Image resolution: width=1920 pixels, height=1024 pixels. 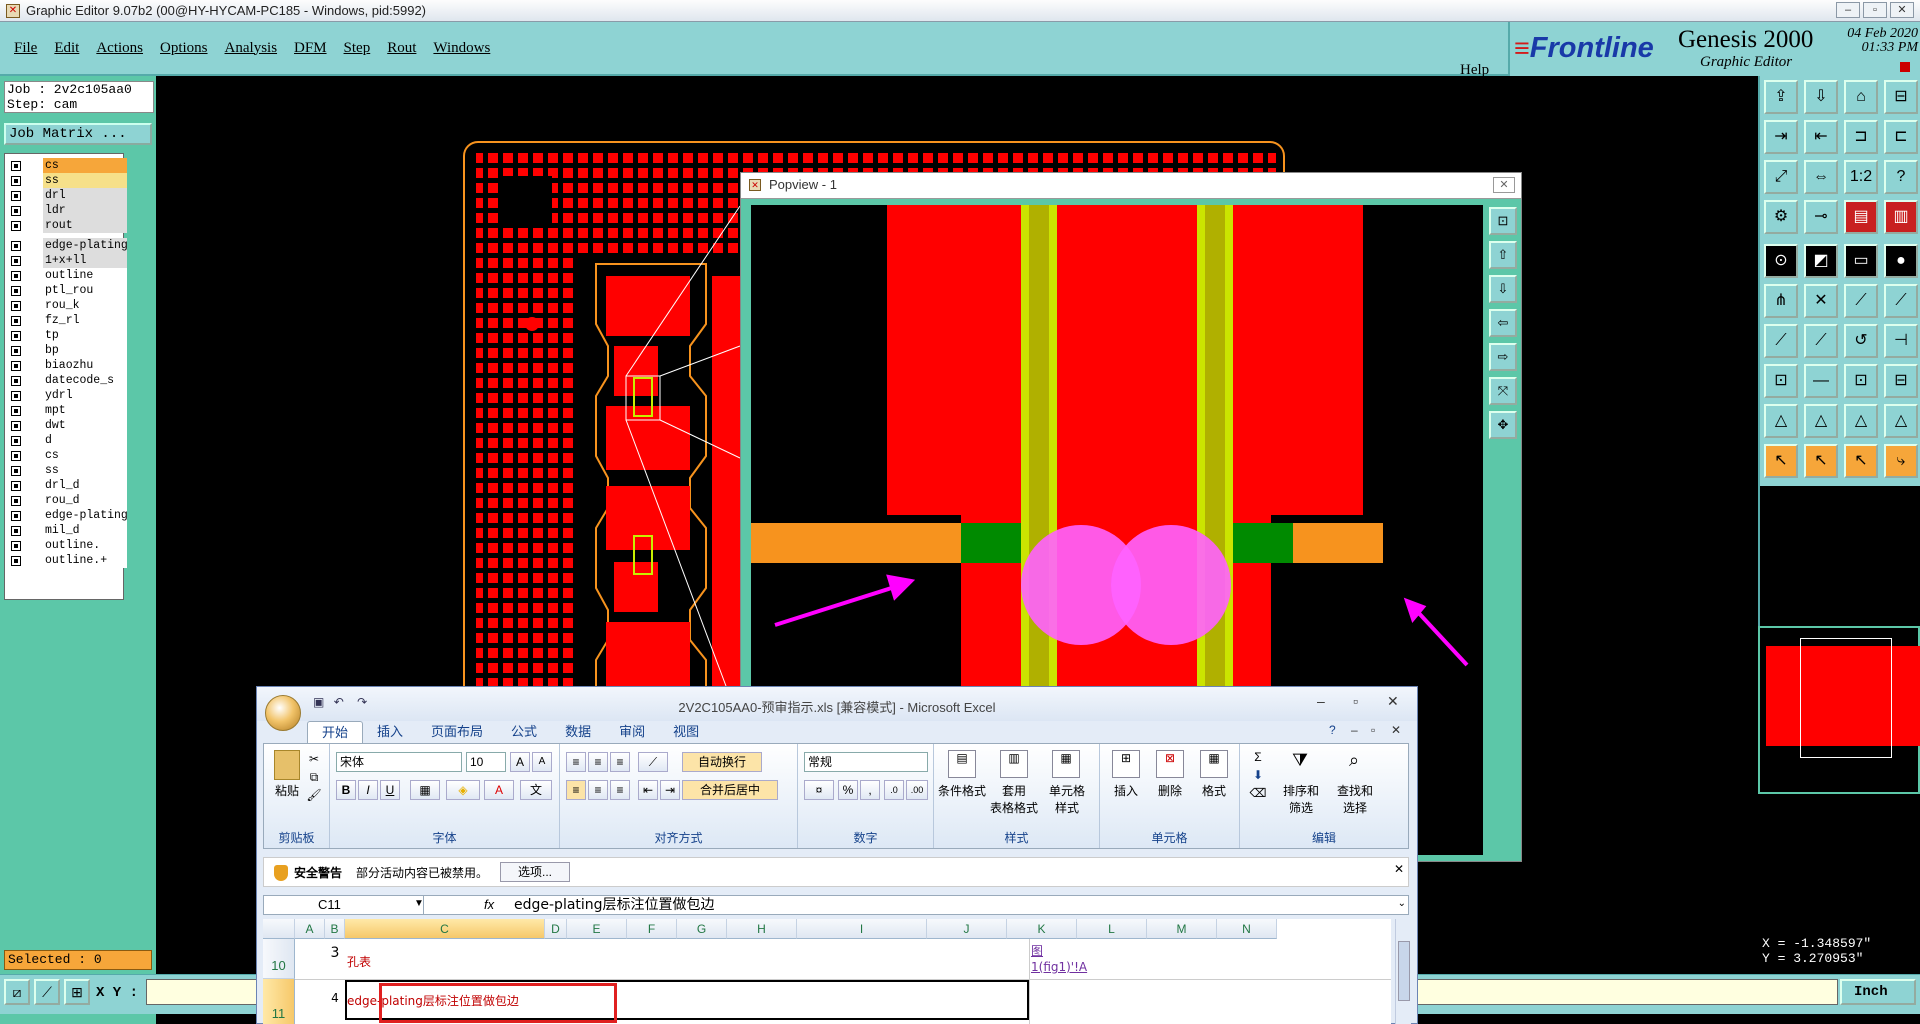 What do you see at coordinates (66, 380) in the screenshot?
I see `layer-row: datecode_s` at bounding box center [66, 380].